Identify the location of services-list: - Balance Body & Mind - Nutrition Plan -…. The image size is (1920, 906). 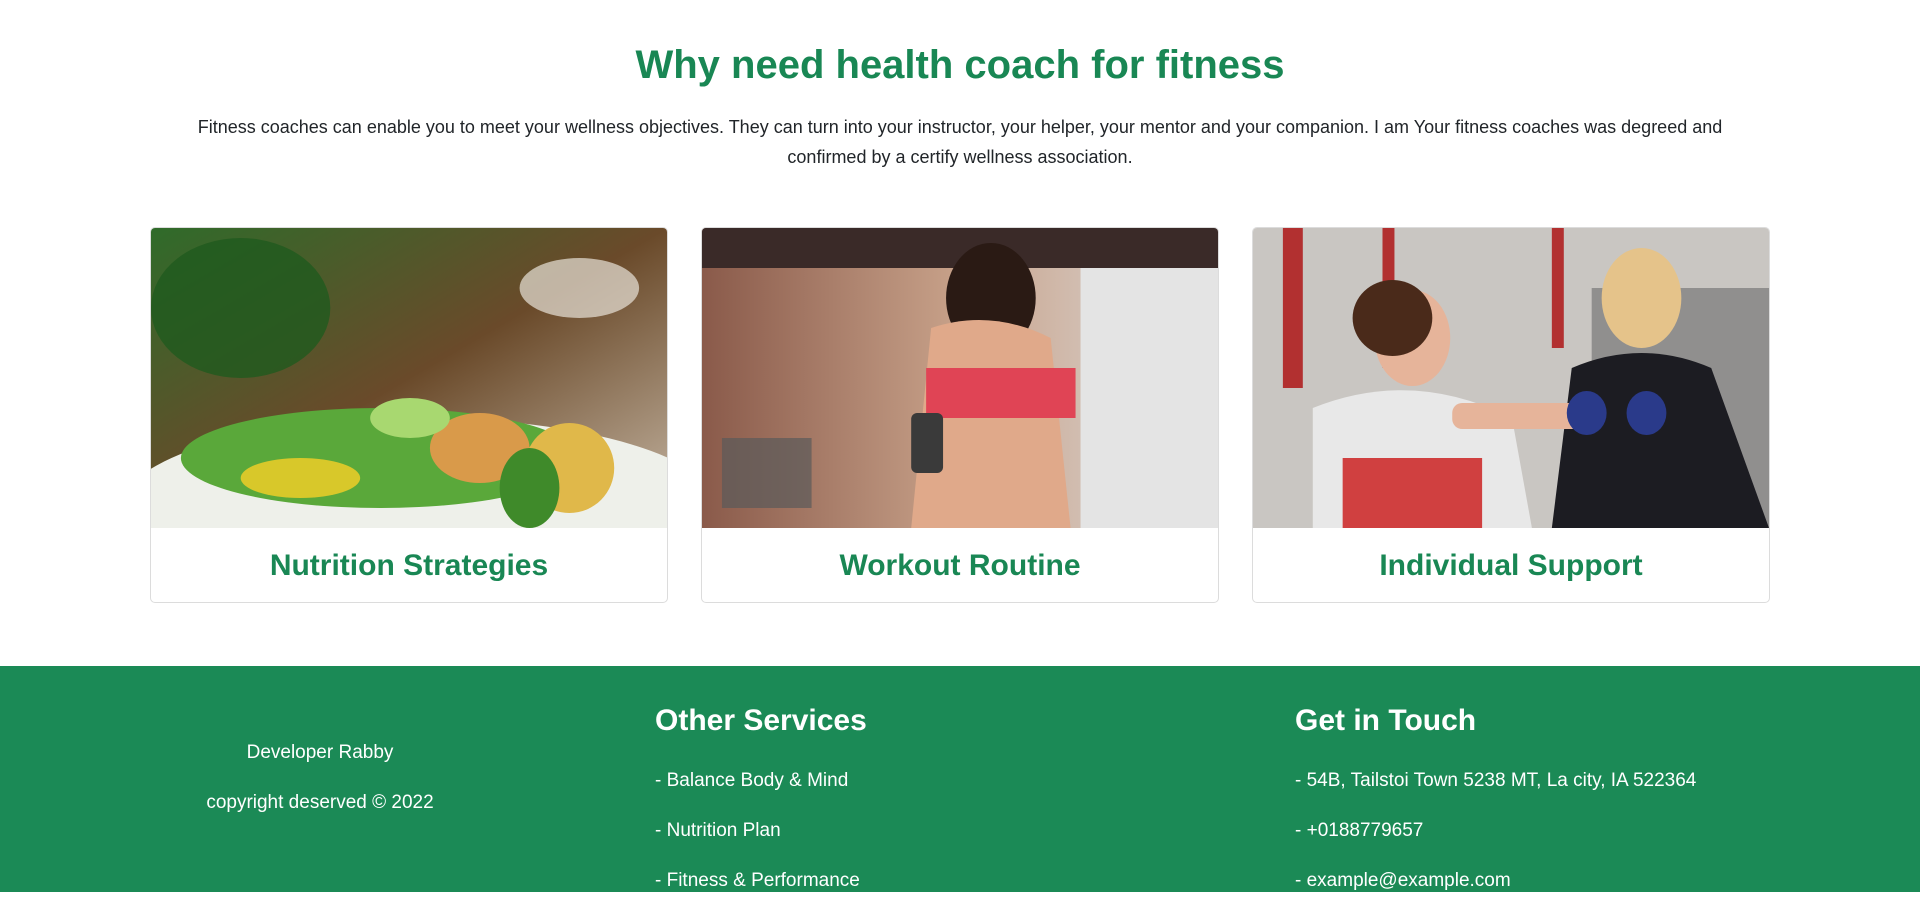
(761, 831).